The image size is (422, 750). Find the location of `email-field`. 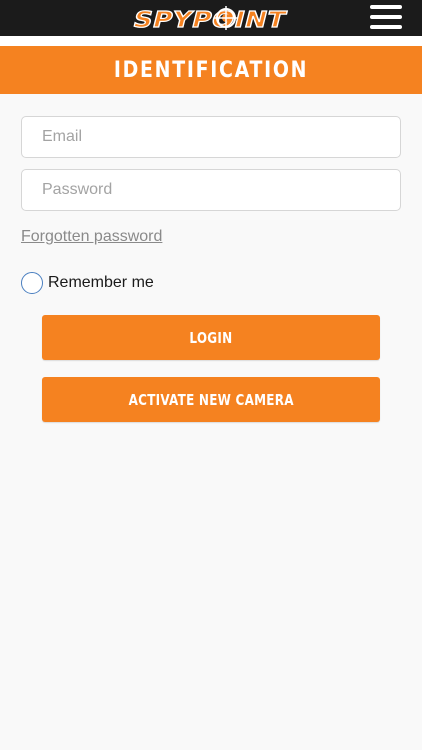

email-field is located at coordinates (211, 137).